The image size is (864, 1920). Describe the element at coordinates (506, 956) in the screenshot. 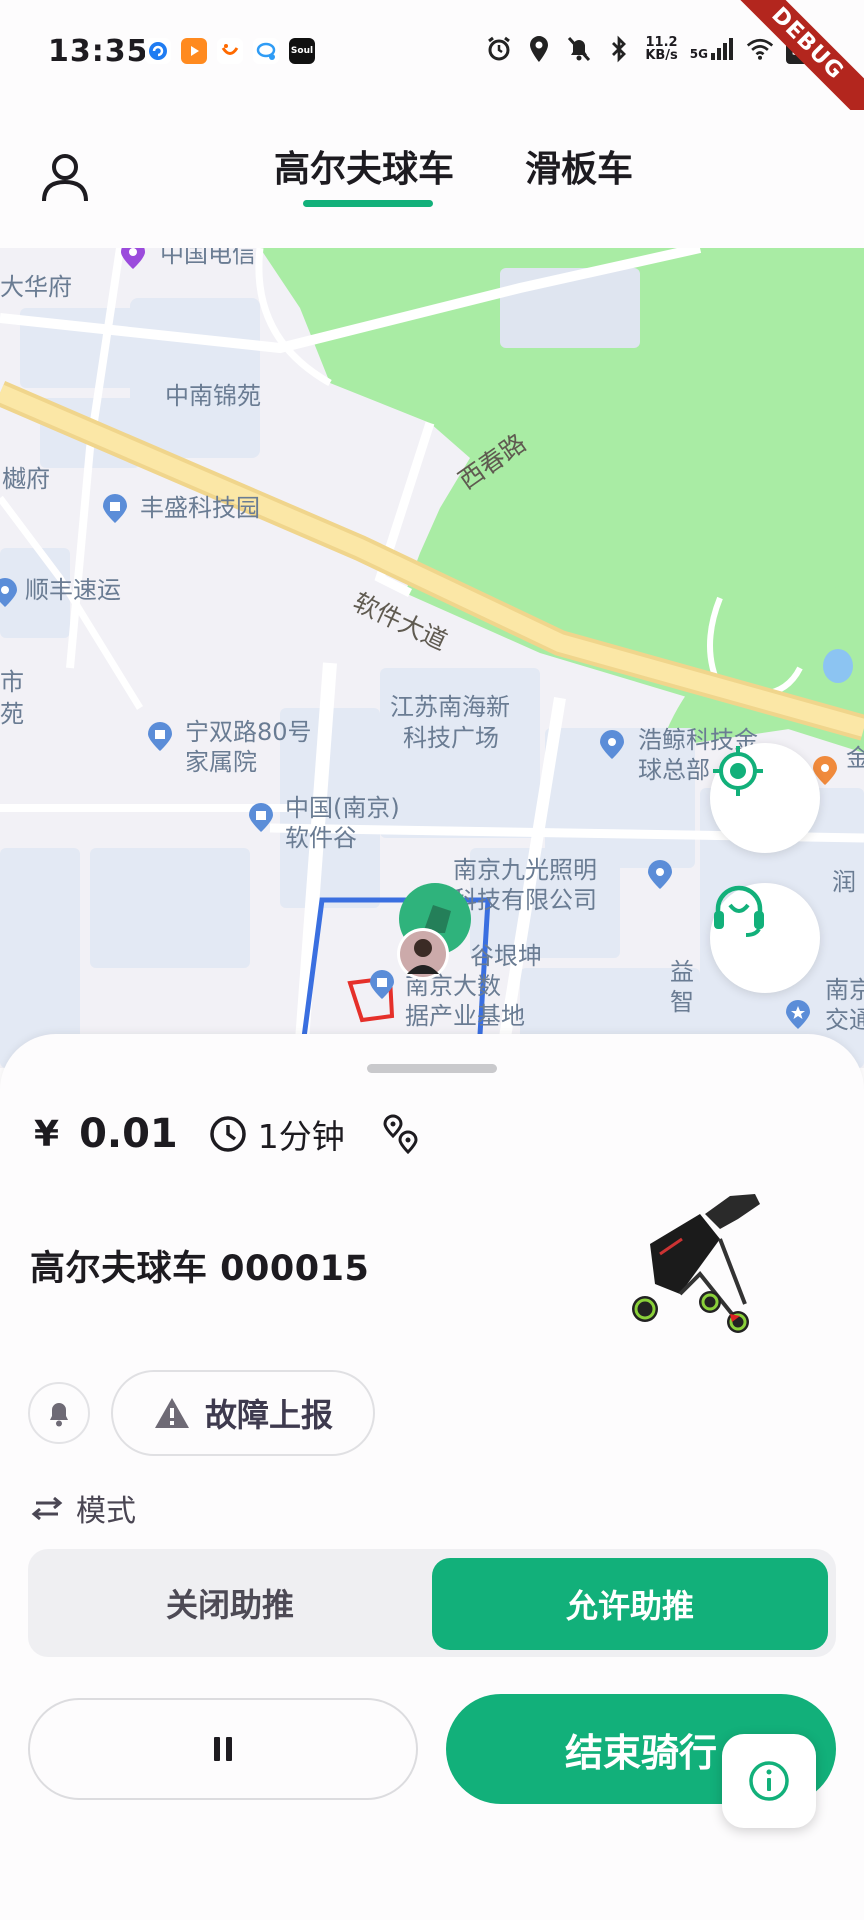

I see `map-label: 谷垠坤` at that location.